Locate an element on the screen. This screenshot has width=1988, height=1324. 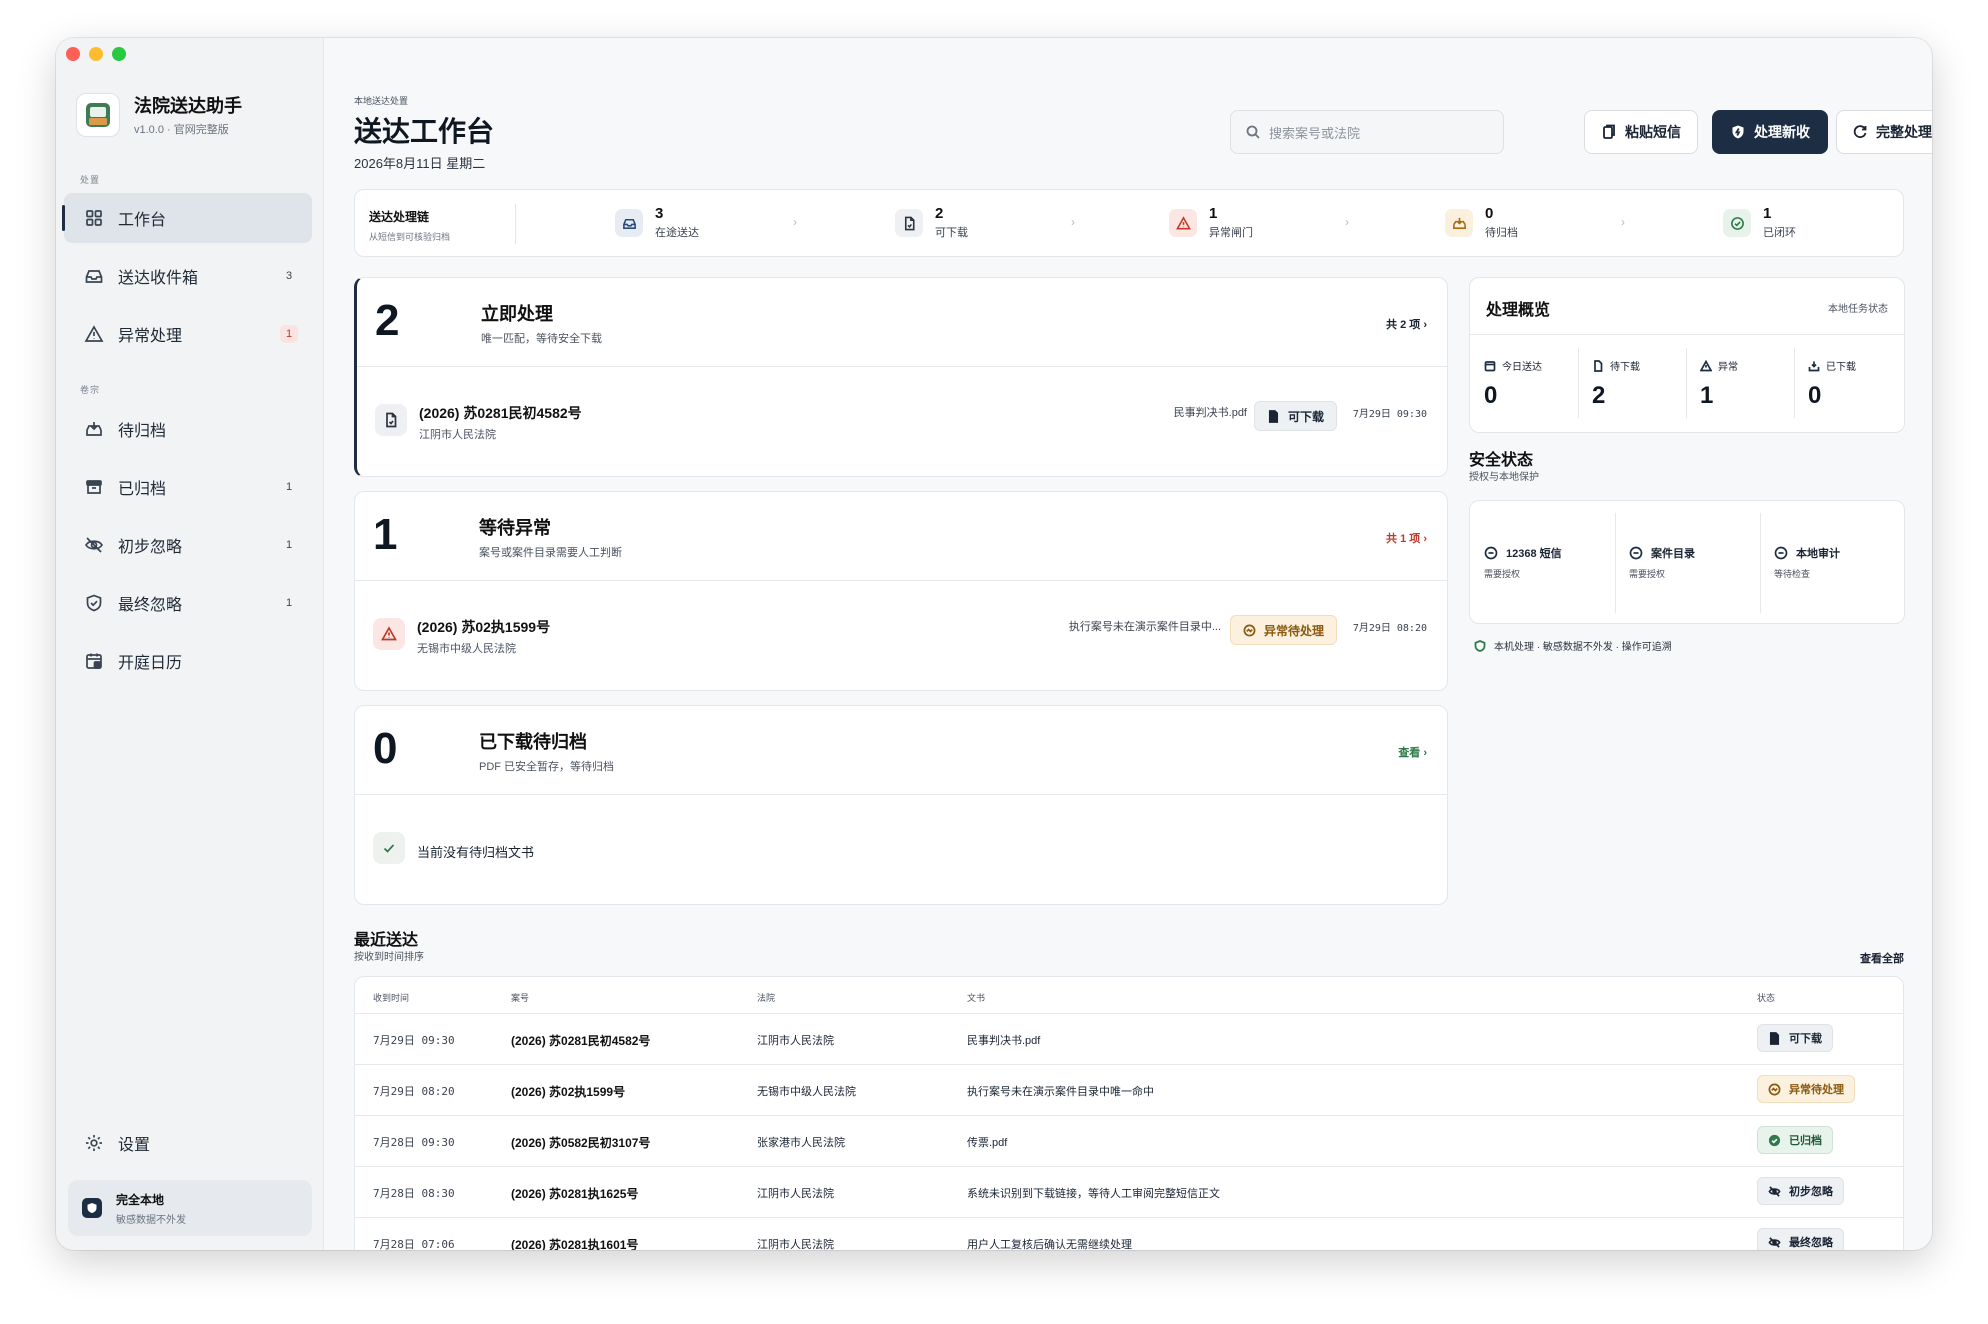
sidebar-item-label: 异常处理 is located at coordinates (150, 336).